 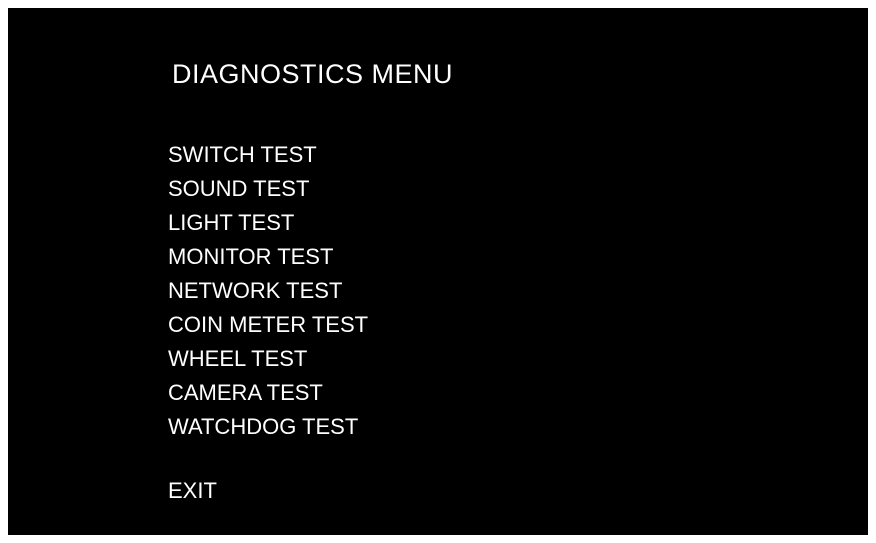 What do you see at coordinates (192, 491) in the screenshot?
I see `exit-menu-item: EXIT` at bounding box center [192, 491].